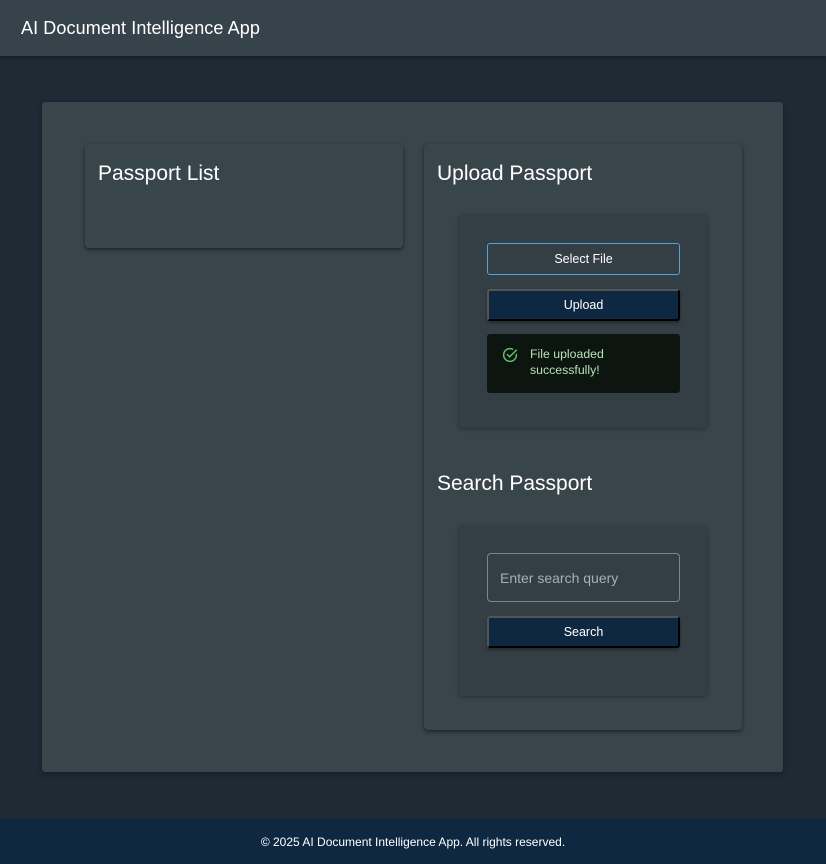 The height and width of the screenshot is (864, 826). Describe the element at coordinates (567, 362) in the screenshot. I see `upload-success-message: File uploaded successfully!` at that location.